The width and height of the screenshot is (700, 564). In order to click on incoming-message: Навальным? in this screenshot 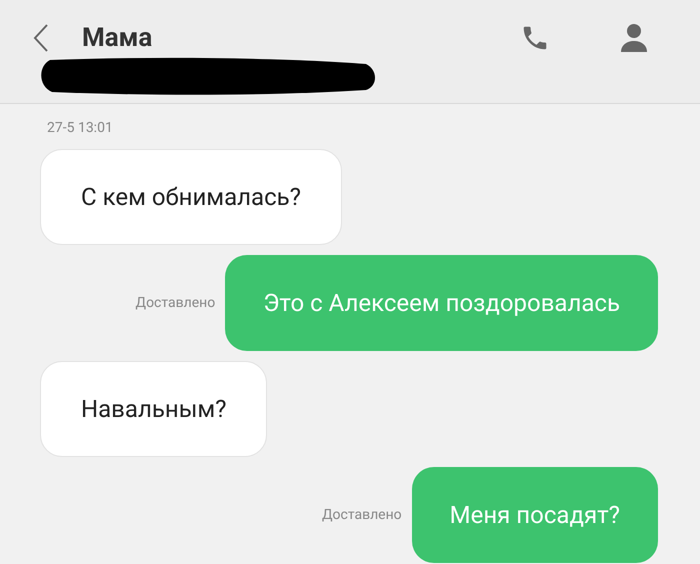, I will do `click(154, 409)`.